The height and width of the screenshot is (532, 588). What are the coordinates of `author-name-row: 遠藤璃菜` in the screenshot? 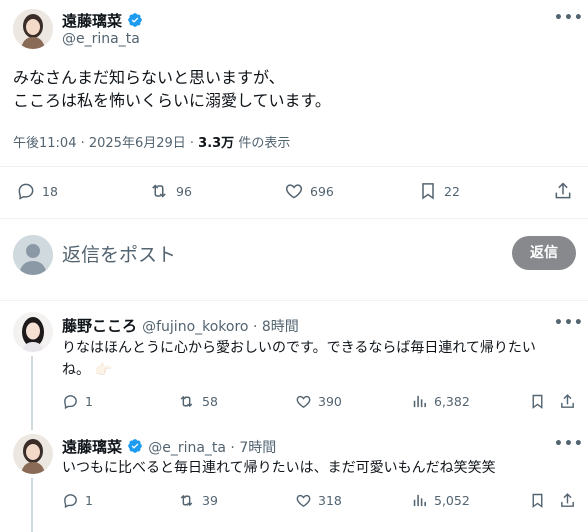 It's located at (102, 20).